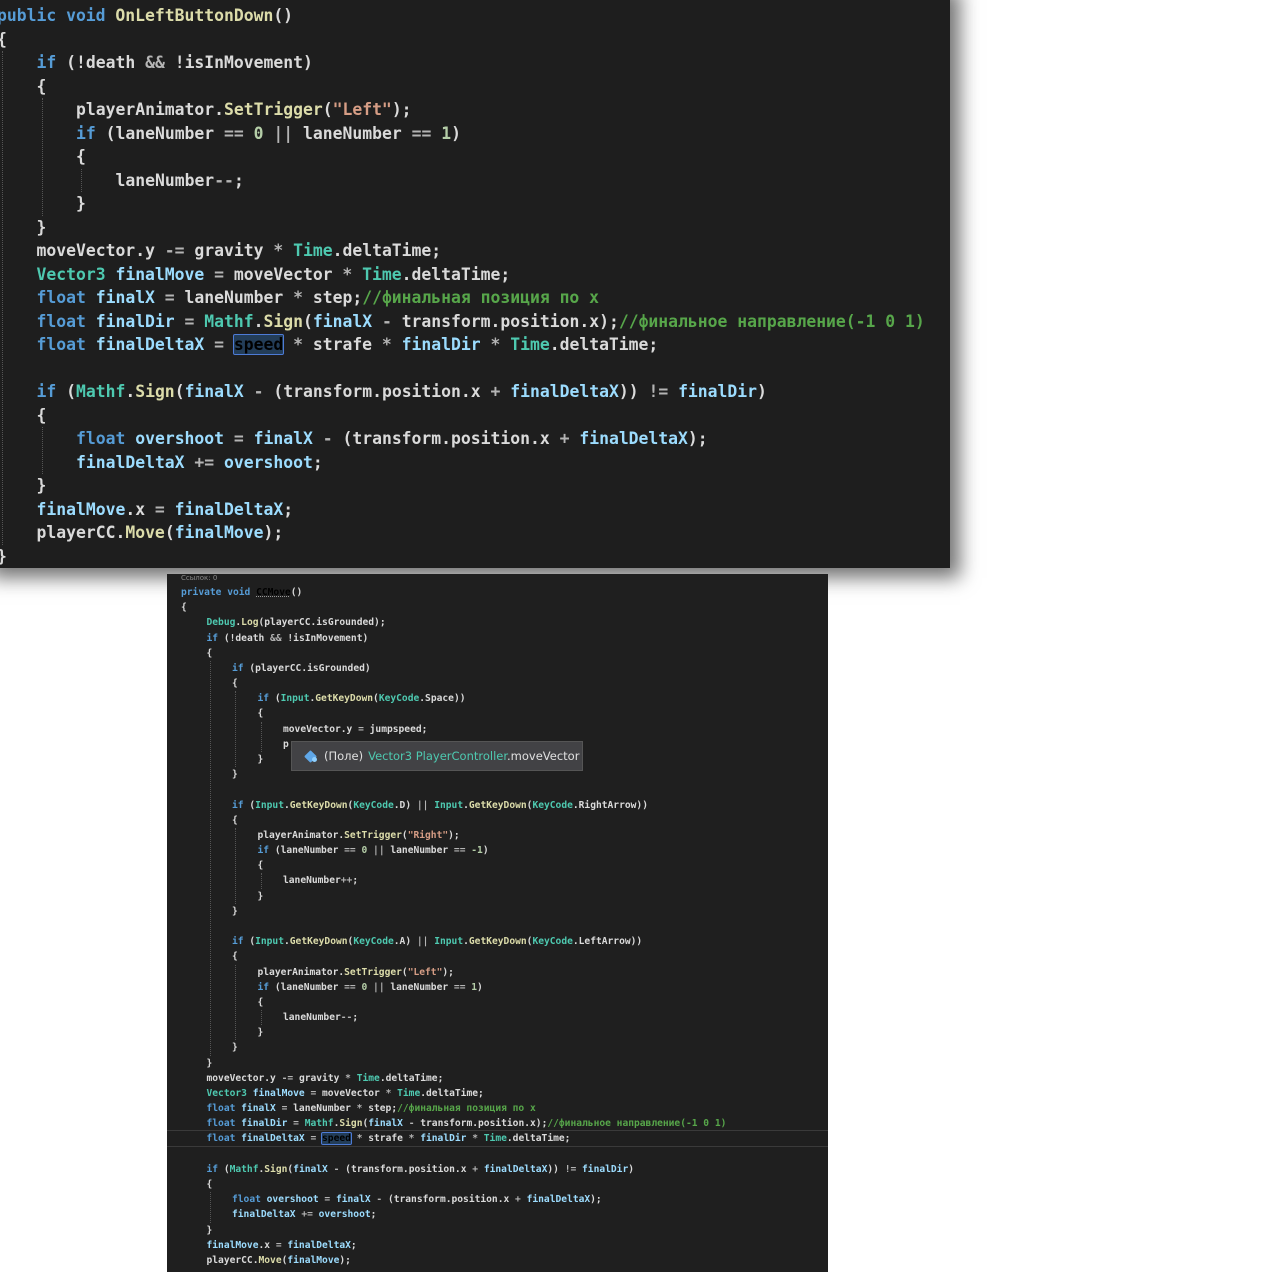 This screenshot has height=1280, width=1280. Describe the element at coordinates (380, 1109) in the screenshot. I see `code-token: step` at that location.